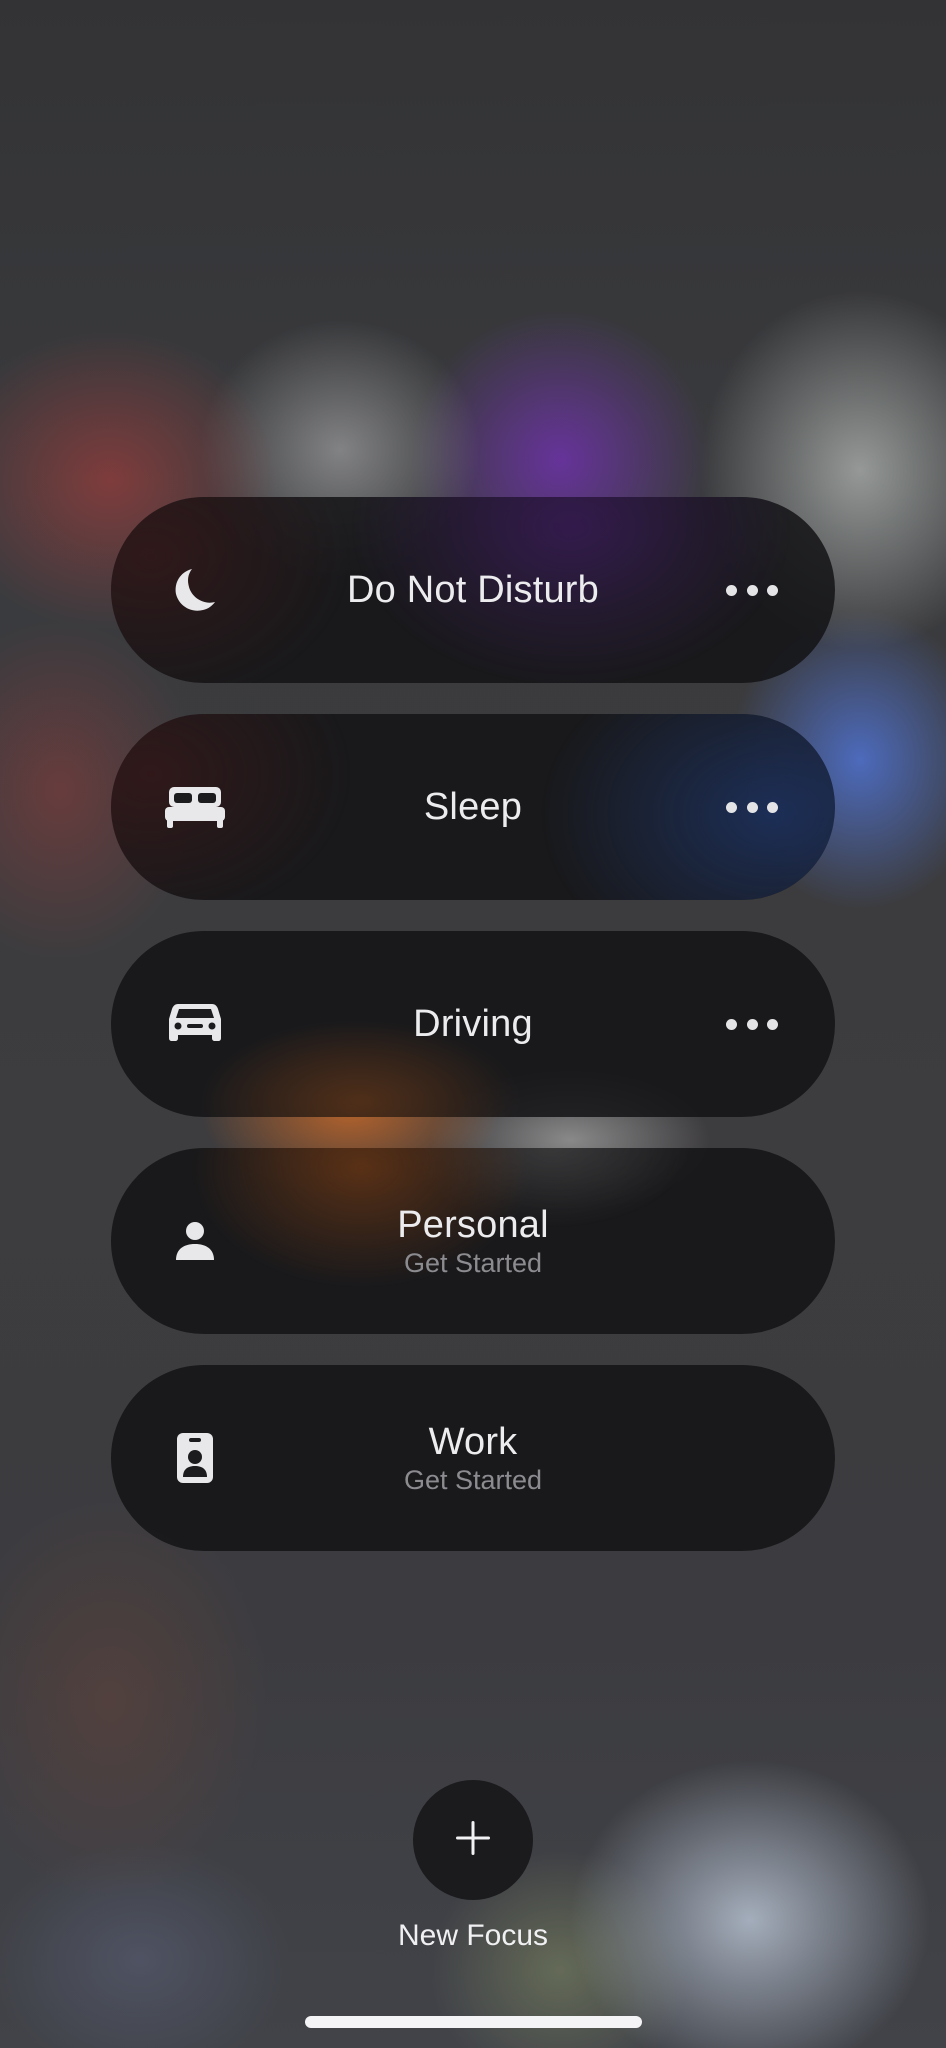 This screenshot has height=2048, width=946. I want to click on focus-row-personal: Personal Get Started, so click(473, 1241).